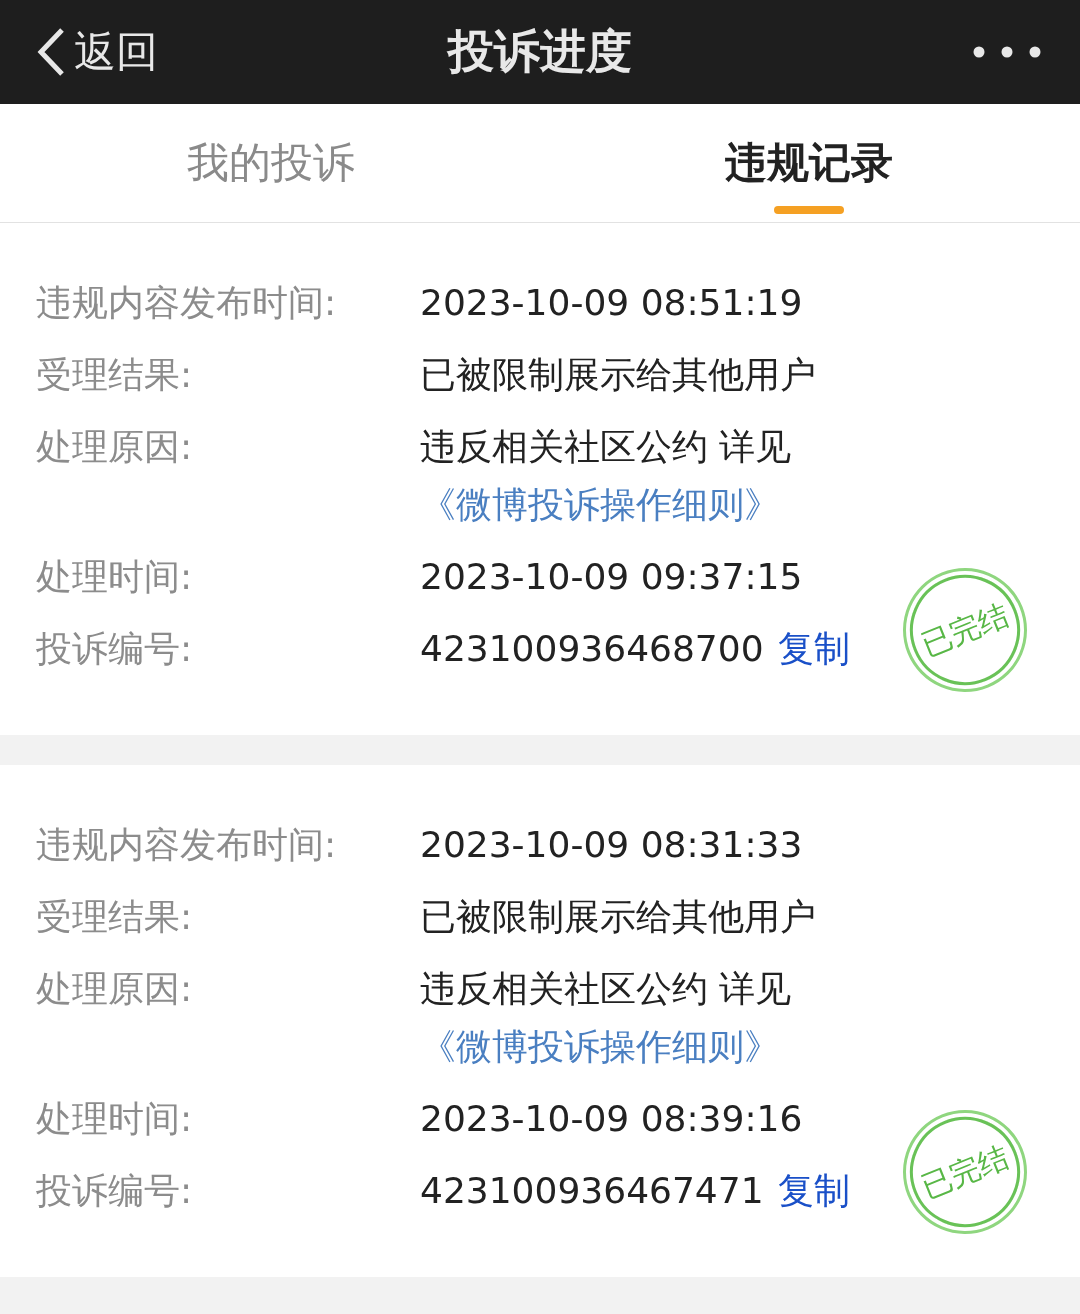  I want to click on complaint-number: 423100936468700, so click(592, 649).